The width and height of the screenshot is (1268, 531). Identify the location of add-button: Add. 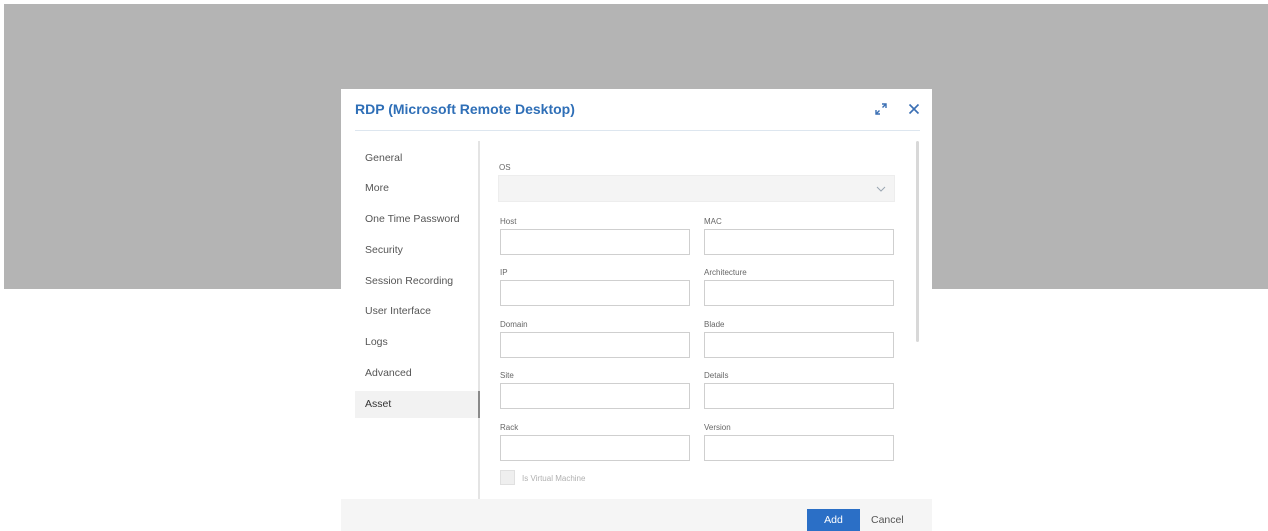
(833, 520).